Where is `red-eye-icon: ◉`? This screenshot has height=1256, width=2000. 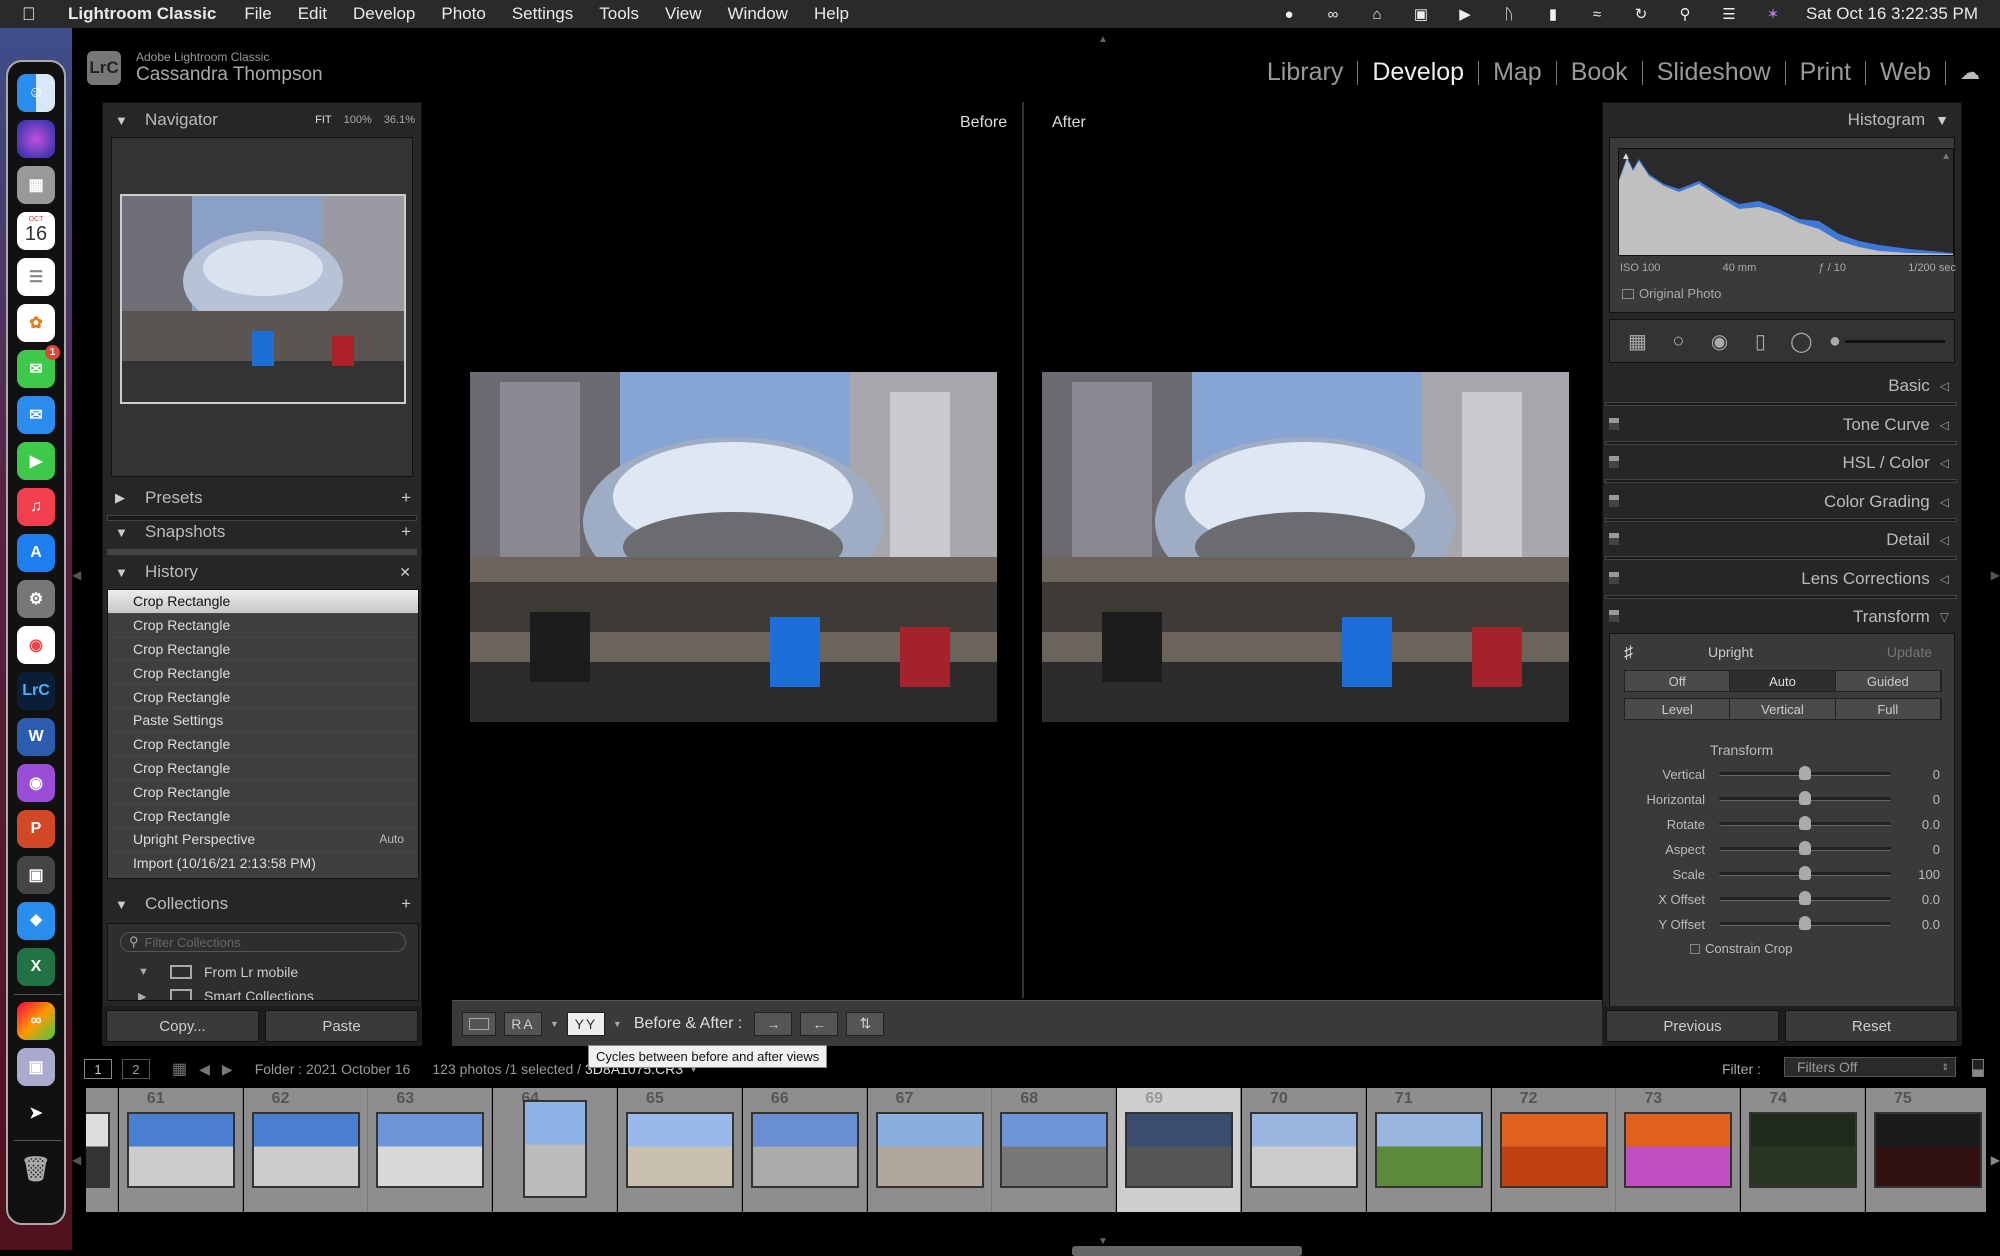
red-eye-icon: ◉ is located at coordinates (1719, 341).